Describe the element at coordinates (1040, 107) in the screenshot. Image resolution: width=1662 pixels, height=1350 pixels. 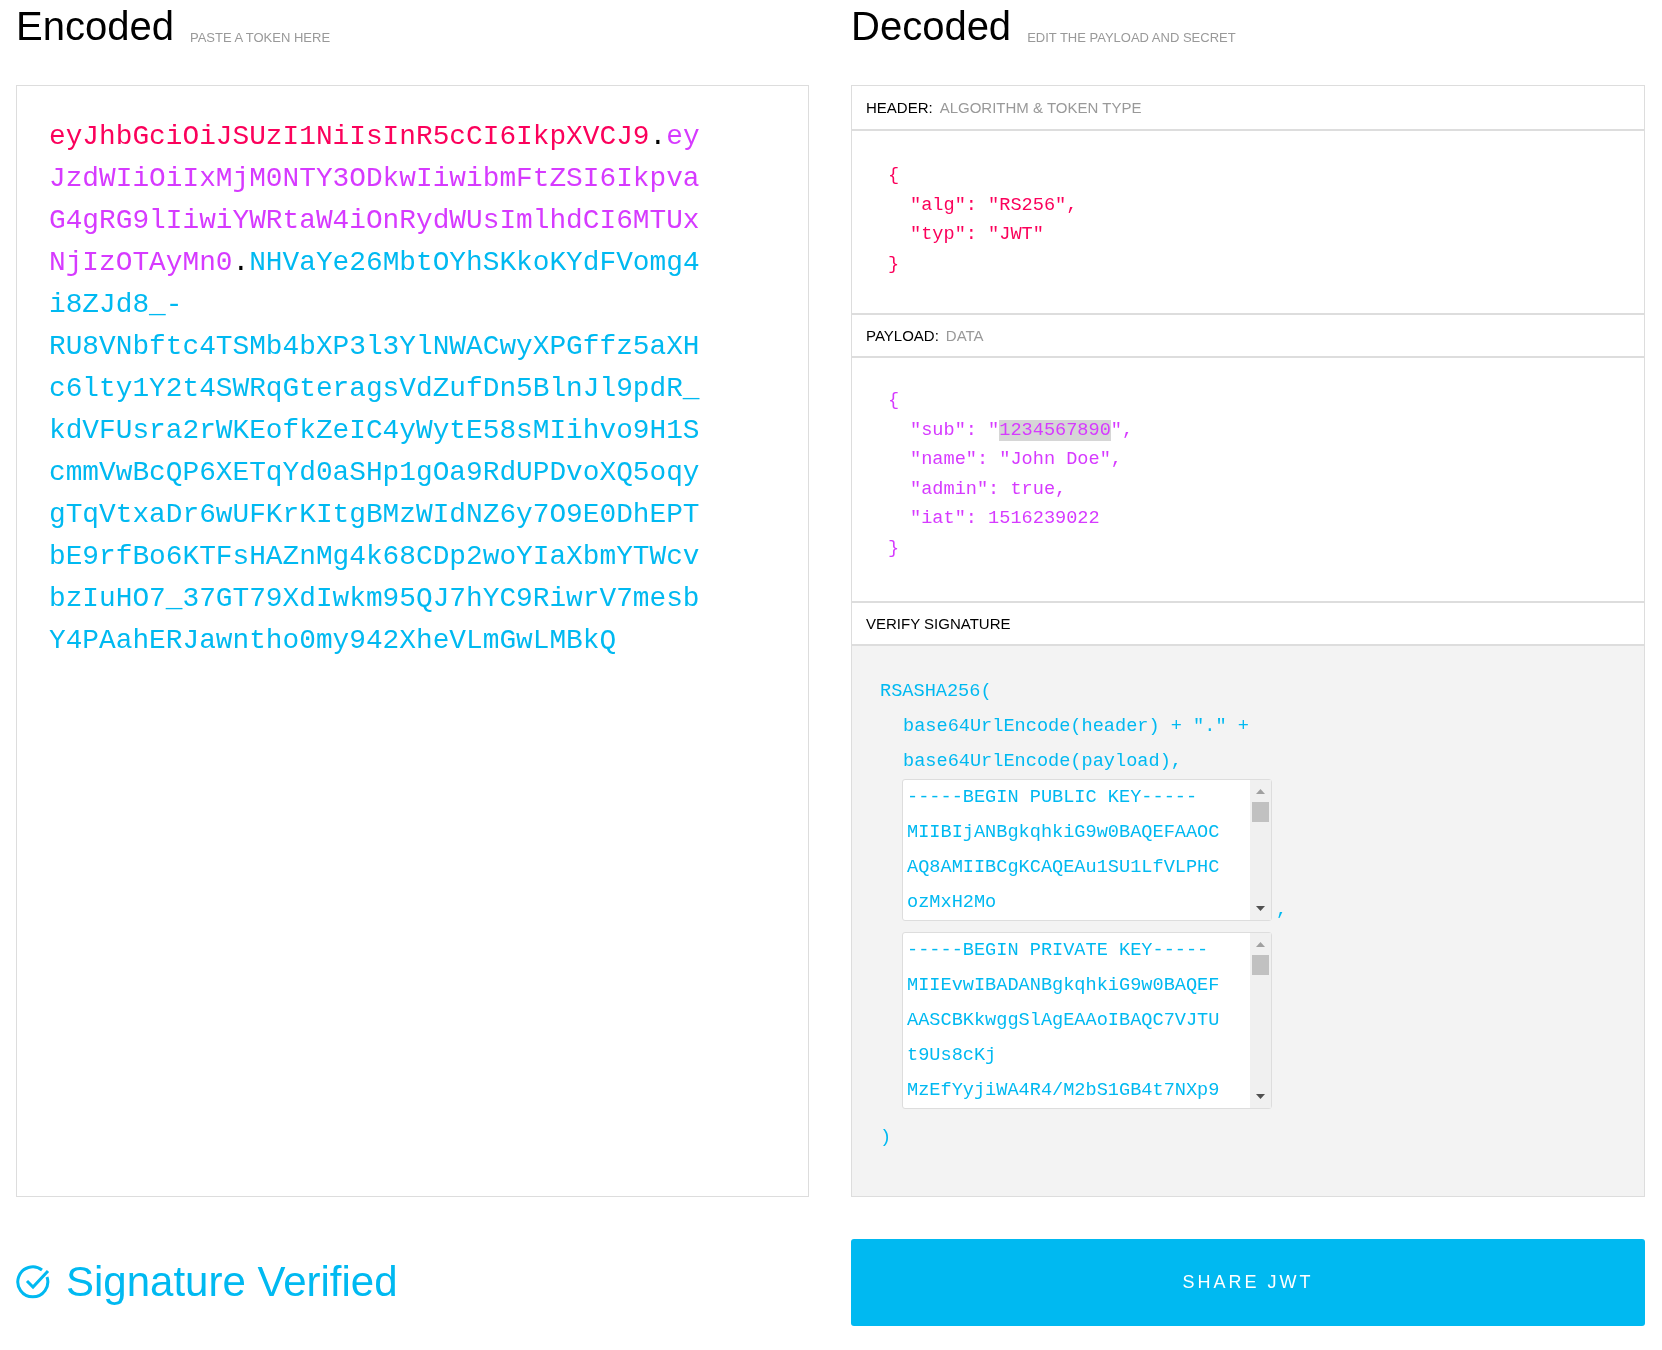
I see `section-sublabel: ALGORITHM & TOKEN TYPE` at that location.